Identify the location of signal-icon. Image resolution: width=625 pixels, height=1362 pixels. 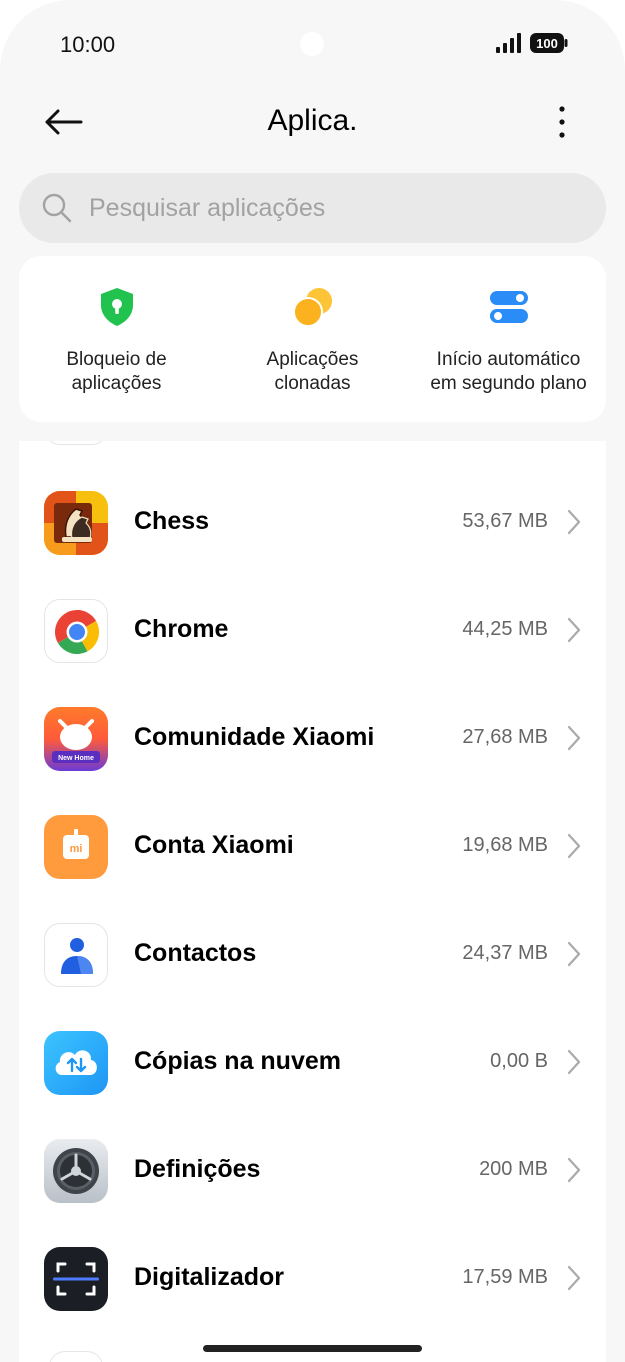
(508, 43).